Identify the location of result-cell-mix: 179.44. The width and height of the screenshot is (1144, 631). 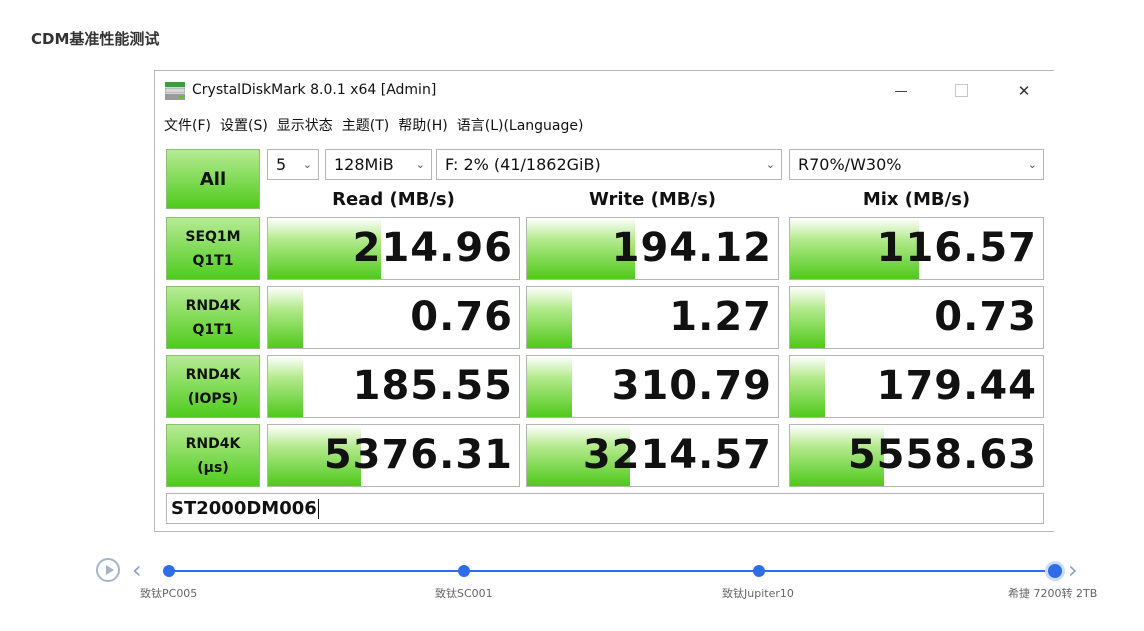
(916, 386).